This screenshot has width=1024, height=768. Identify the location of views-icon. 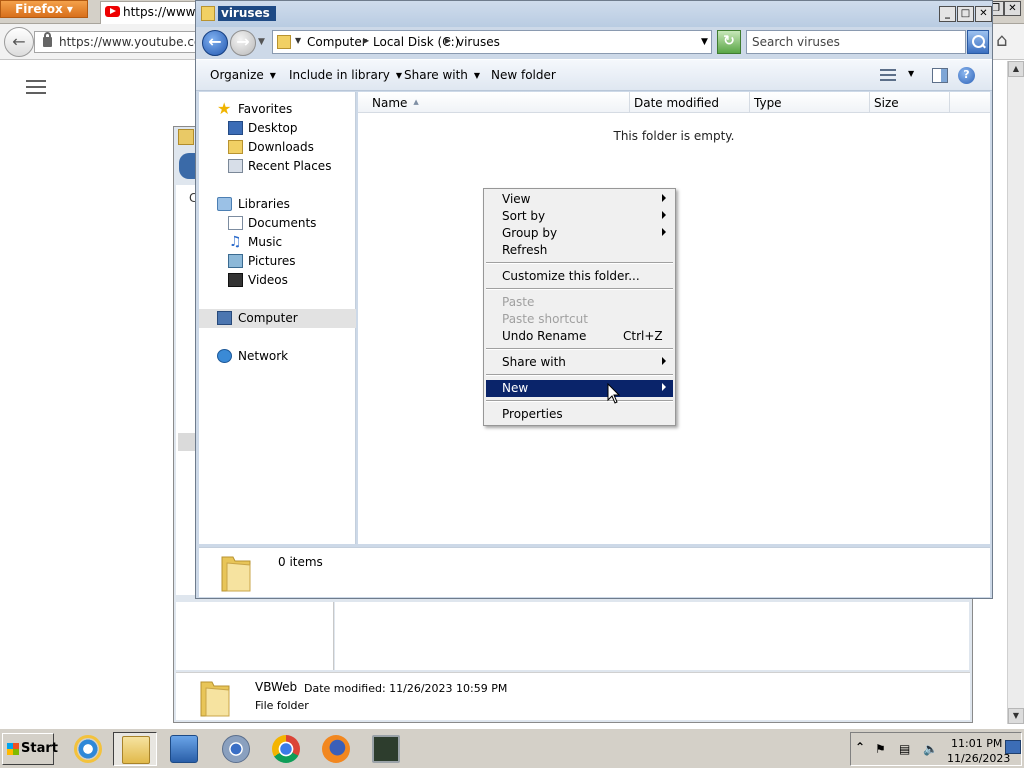
(888, 75).